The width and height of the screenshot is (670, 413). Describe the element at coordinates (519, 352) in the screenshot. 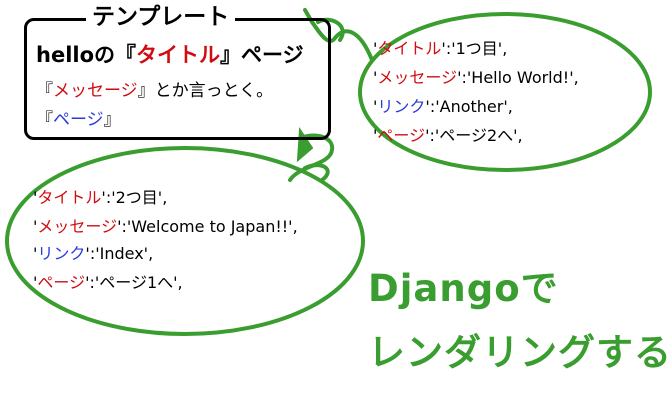

I see `caption-line2: レンダリングする!` at that location.